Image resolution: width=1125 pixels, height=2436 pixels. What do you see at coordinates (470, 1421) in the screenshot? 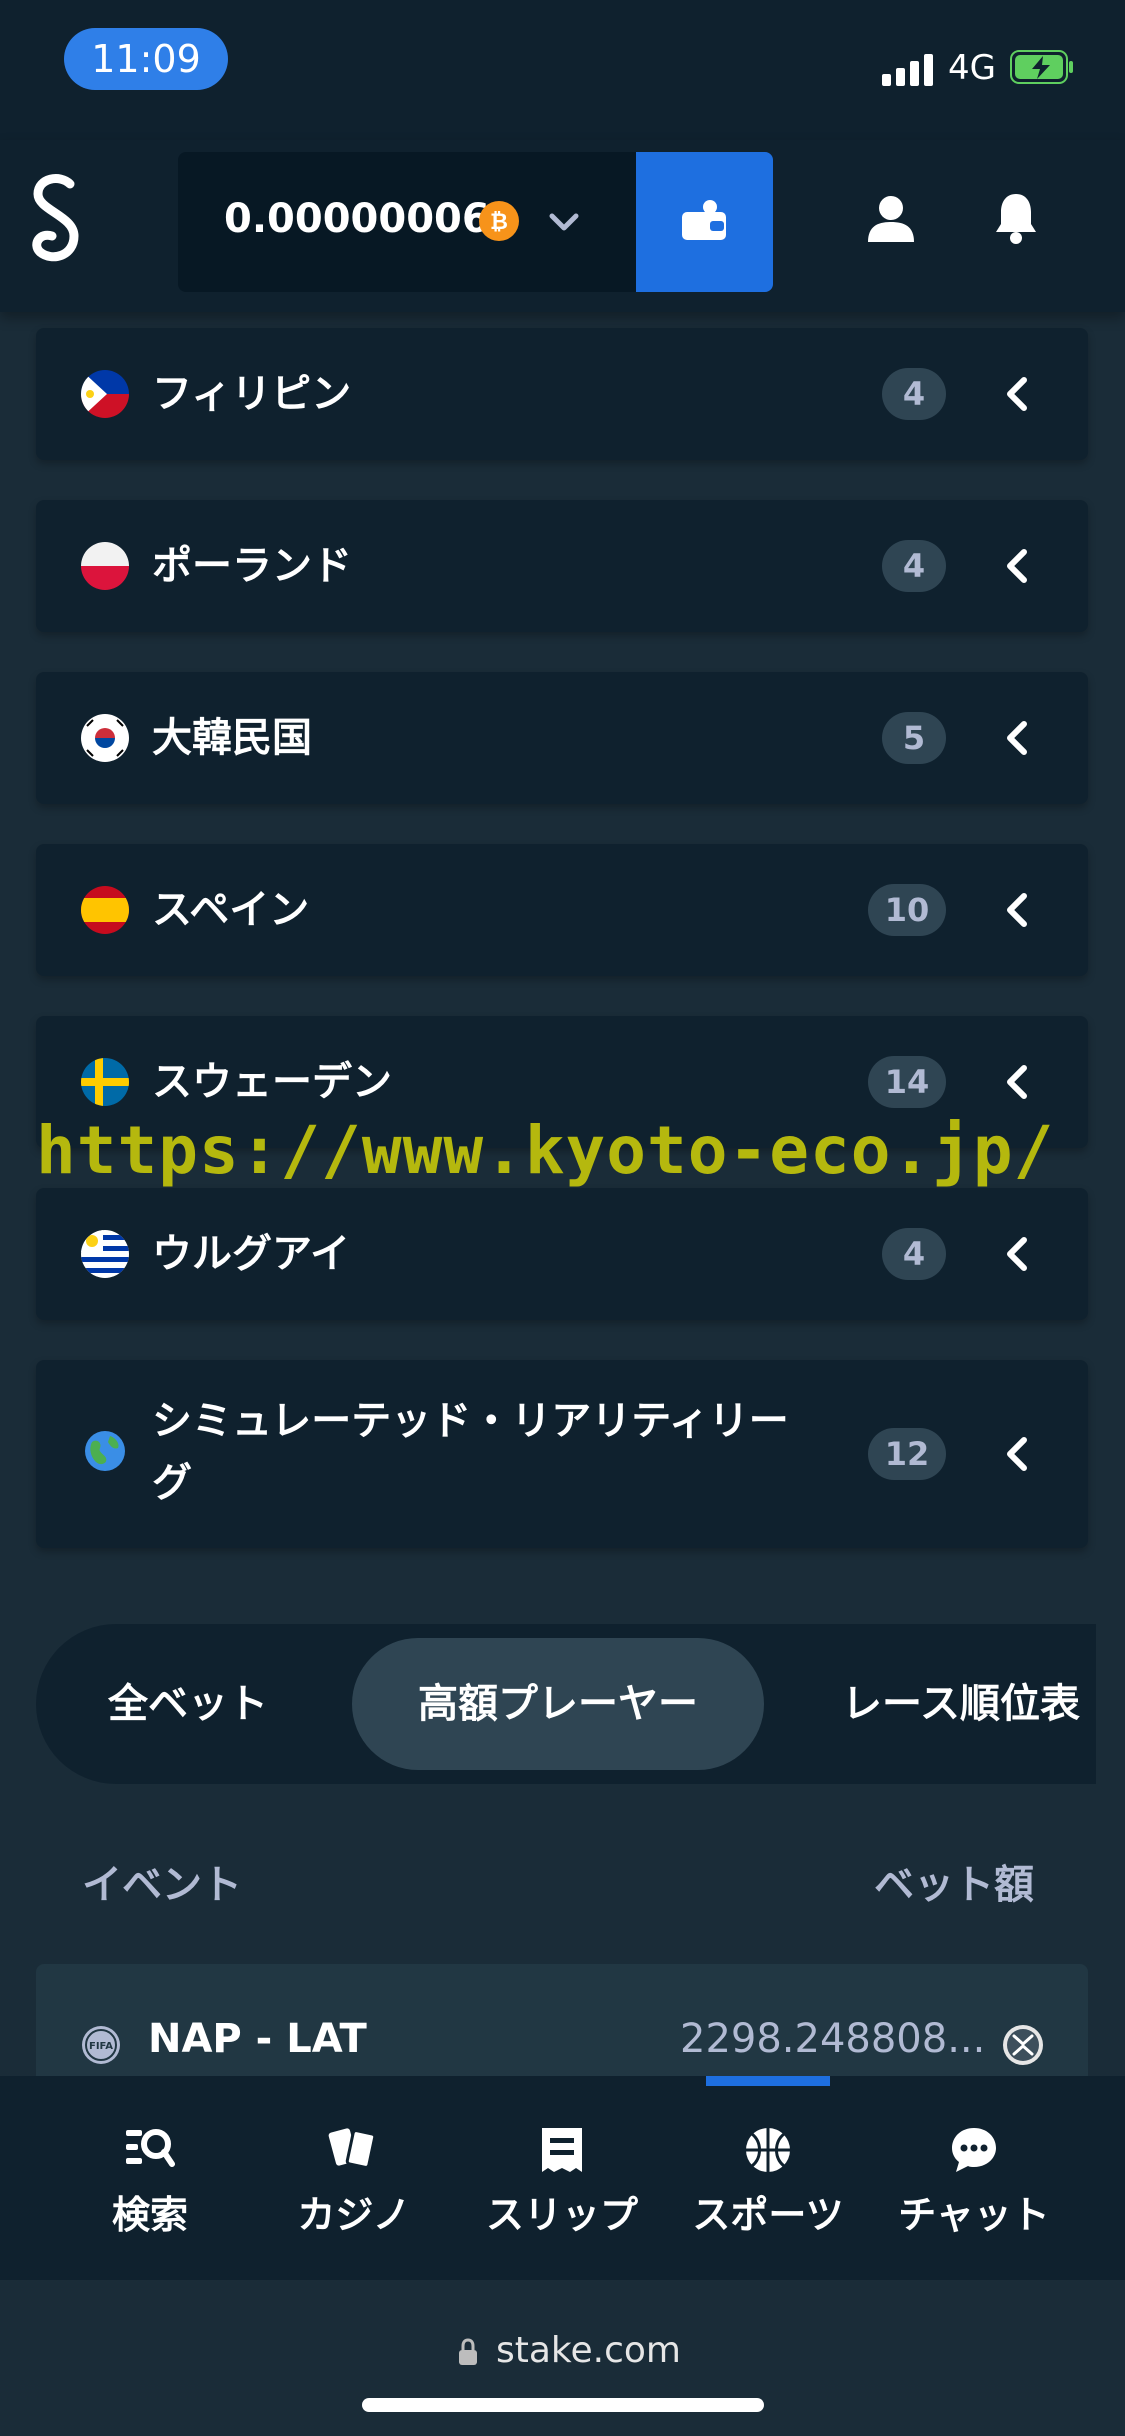
I see `country-name-line1: シミュレーテッド・リアリティリー` at bounding box center [470, 1421].